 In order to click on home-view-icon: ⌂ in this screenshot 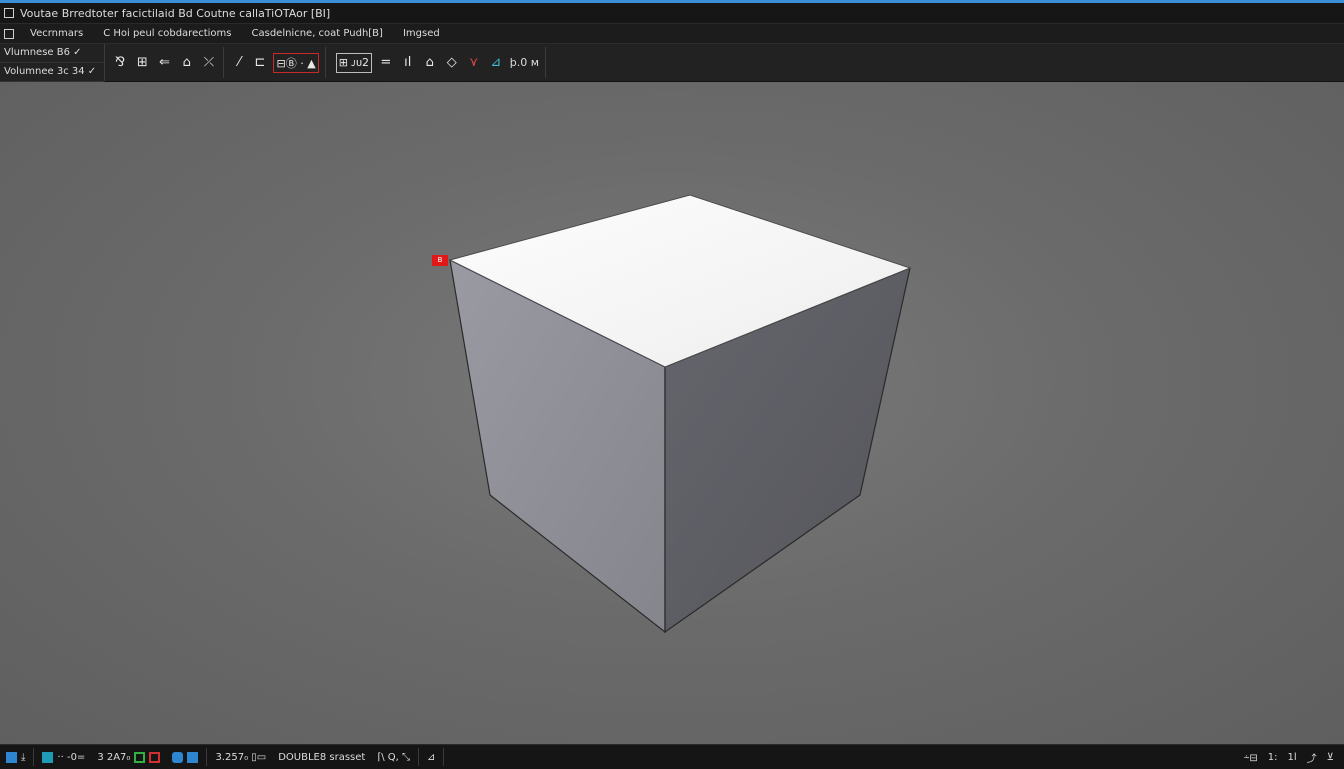, I will do `click(187, 63)`.